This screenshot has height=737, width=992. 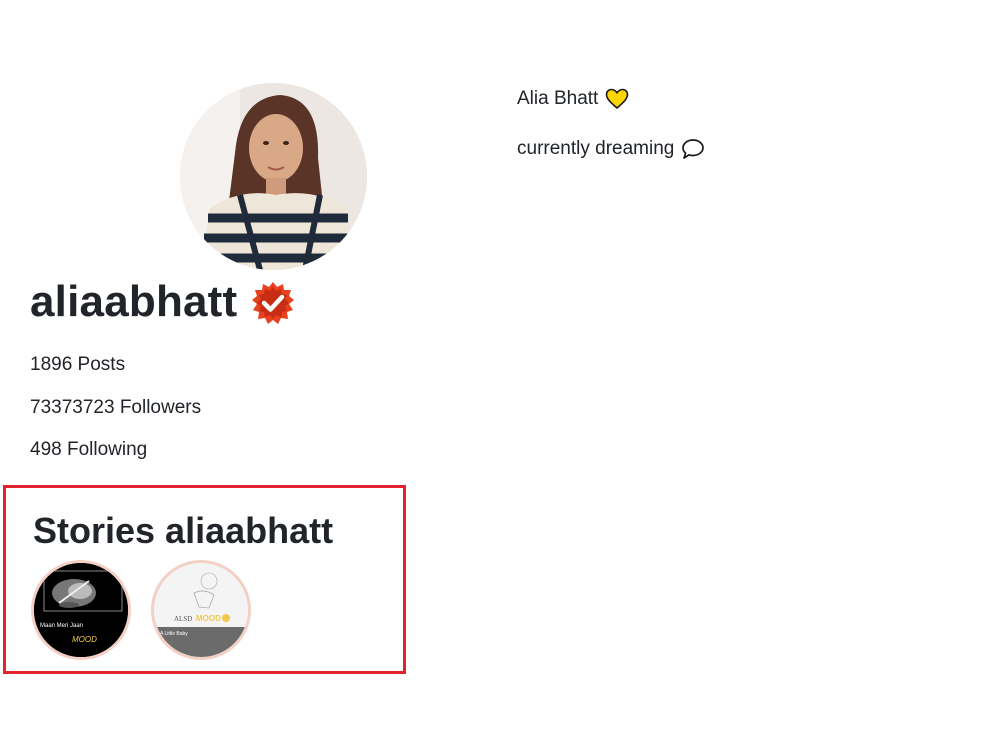 What do you see at coordinates (116, 407) in the screenshot?
I see `followers-count: 73373723 Followers` at bounding box center [116, 407].